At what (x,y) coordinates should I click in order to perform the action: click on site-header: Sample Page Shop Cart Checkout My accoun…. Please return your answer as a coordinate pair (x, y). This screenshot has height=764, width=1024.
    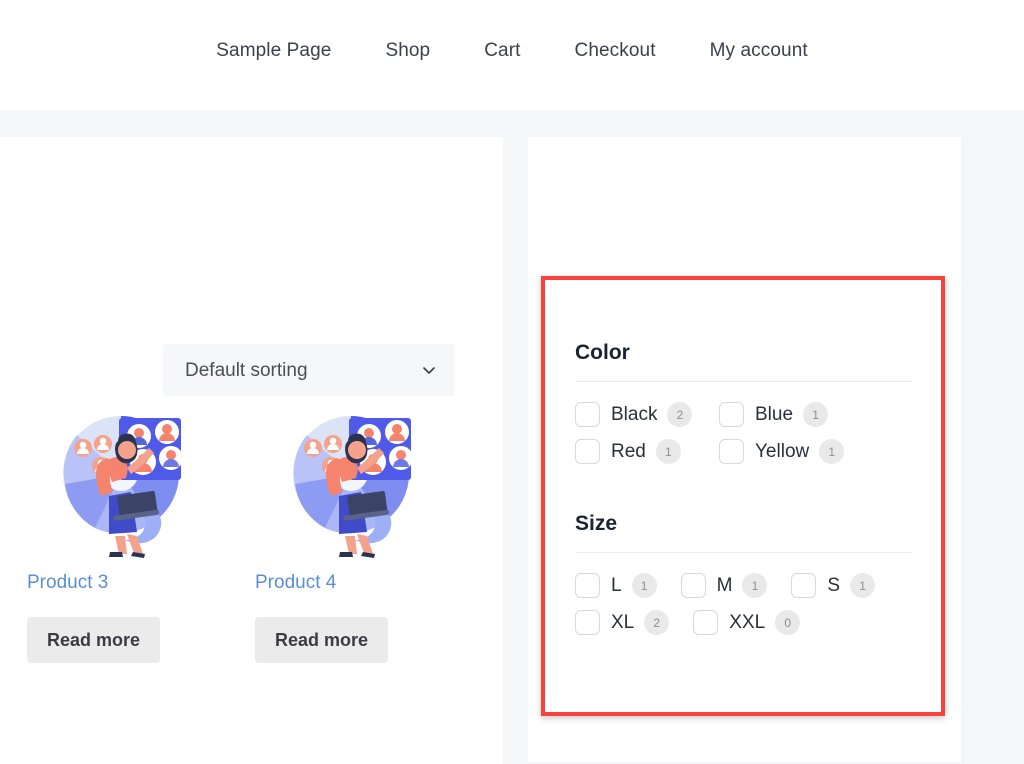
    Looking at the image, I should click on (512, 55).